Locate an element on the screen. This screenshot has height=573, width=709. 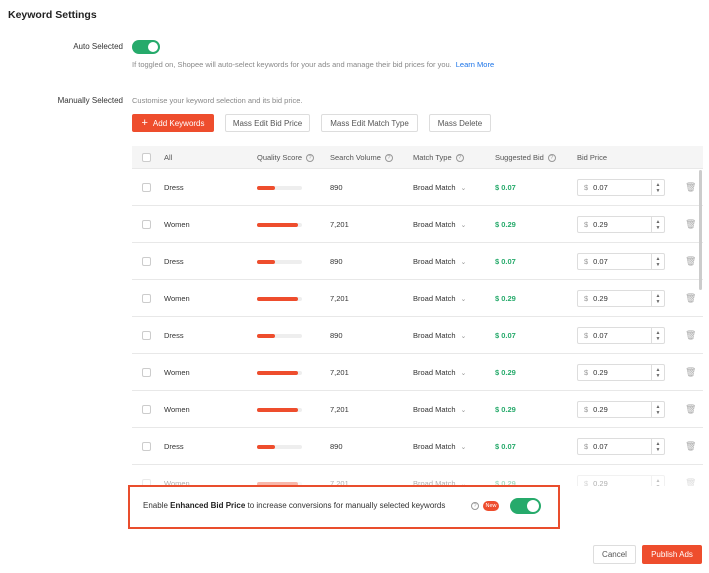
cancel-button: Cancel is located at coordinates (614, 554).